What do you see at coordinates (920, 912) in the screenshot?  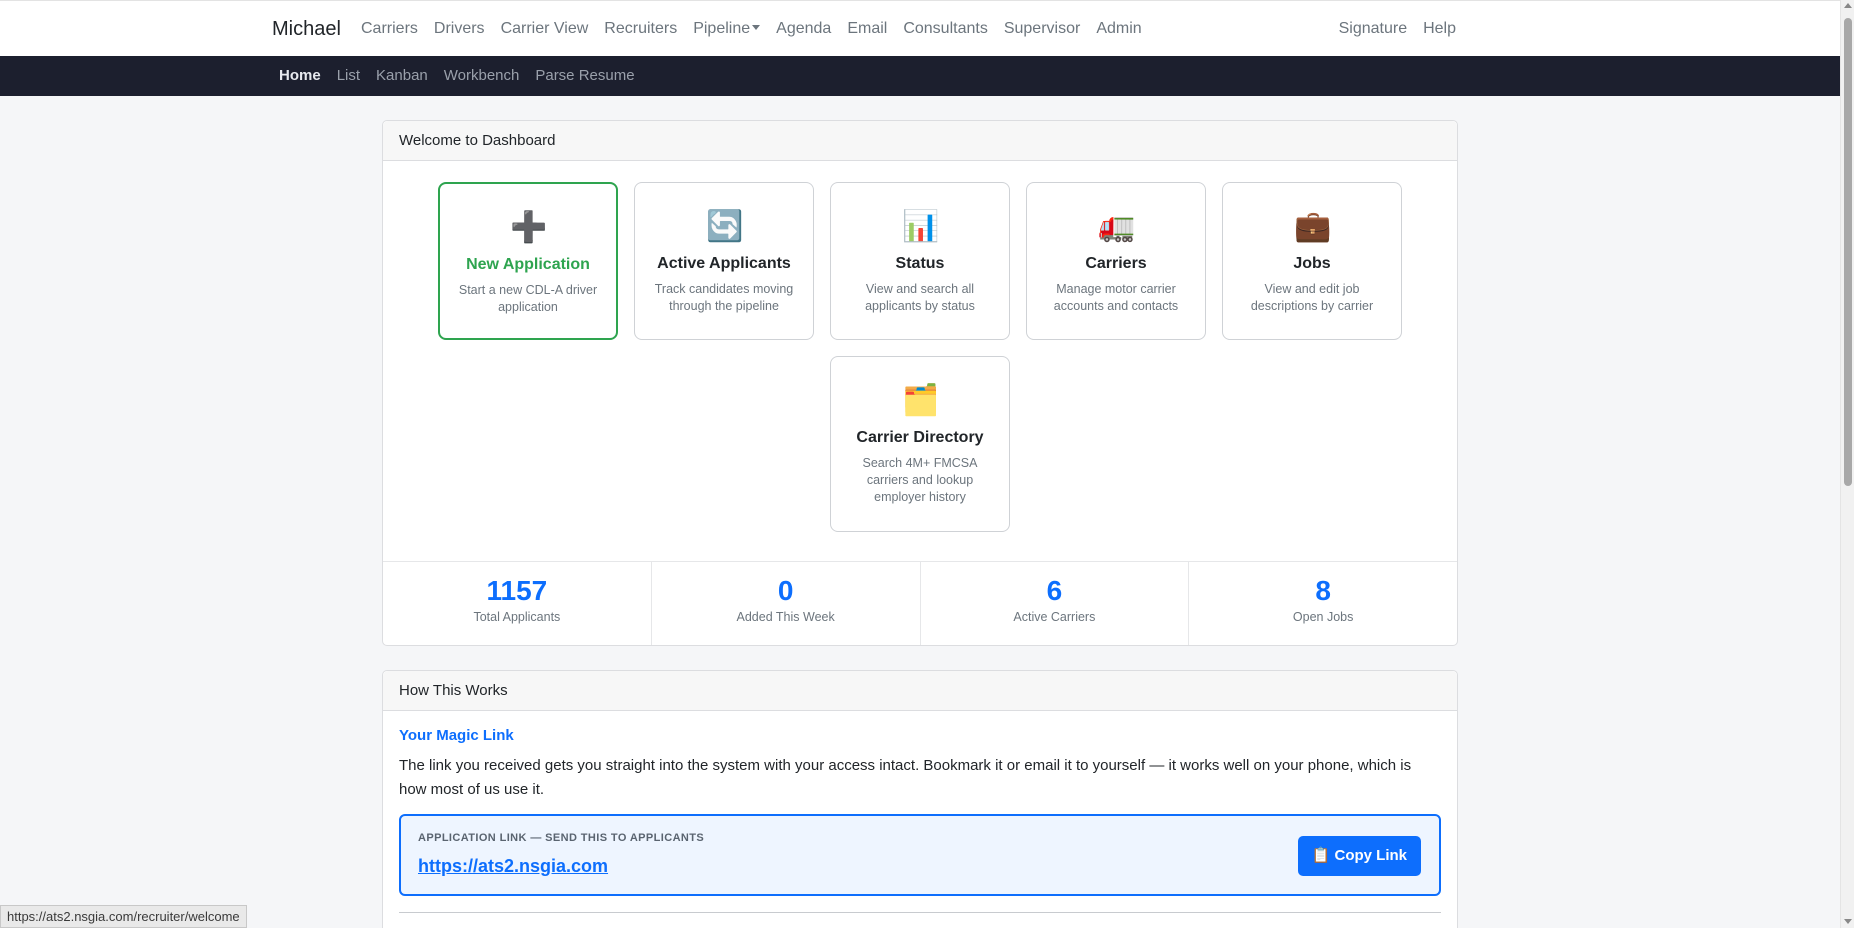 I see `divider` at bounding box center [920, 912].